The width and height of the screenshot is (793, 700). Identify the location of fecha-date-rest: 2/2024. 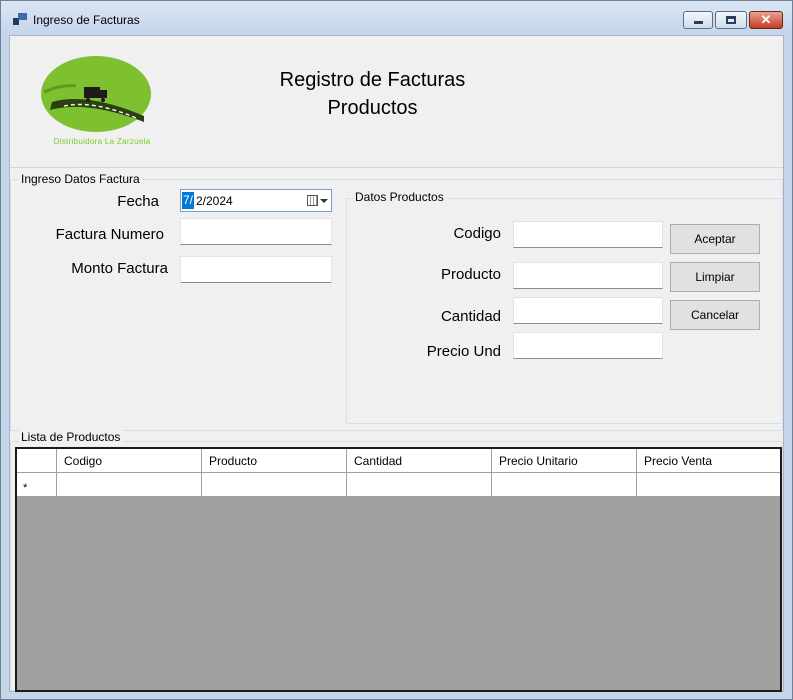
(214, 201).